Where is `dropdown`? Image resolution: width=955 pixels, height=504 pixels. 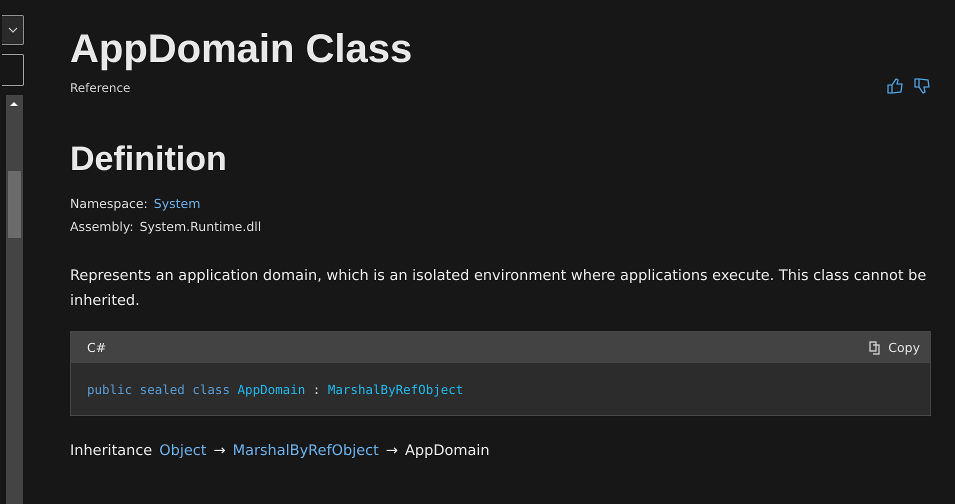
dropdown is located at coordinates (13, 30).